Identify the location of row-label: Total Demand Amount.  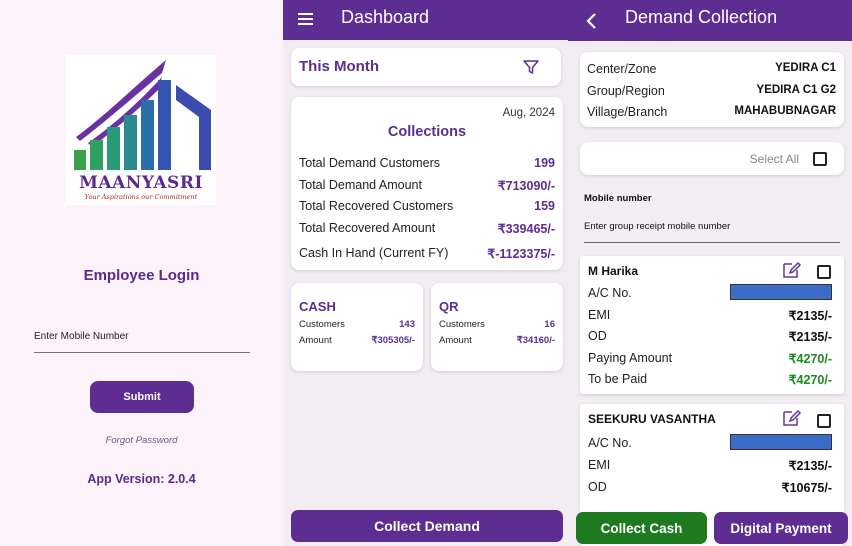
(360, 185).